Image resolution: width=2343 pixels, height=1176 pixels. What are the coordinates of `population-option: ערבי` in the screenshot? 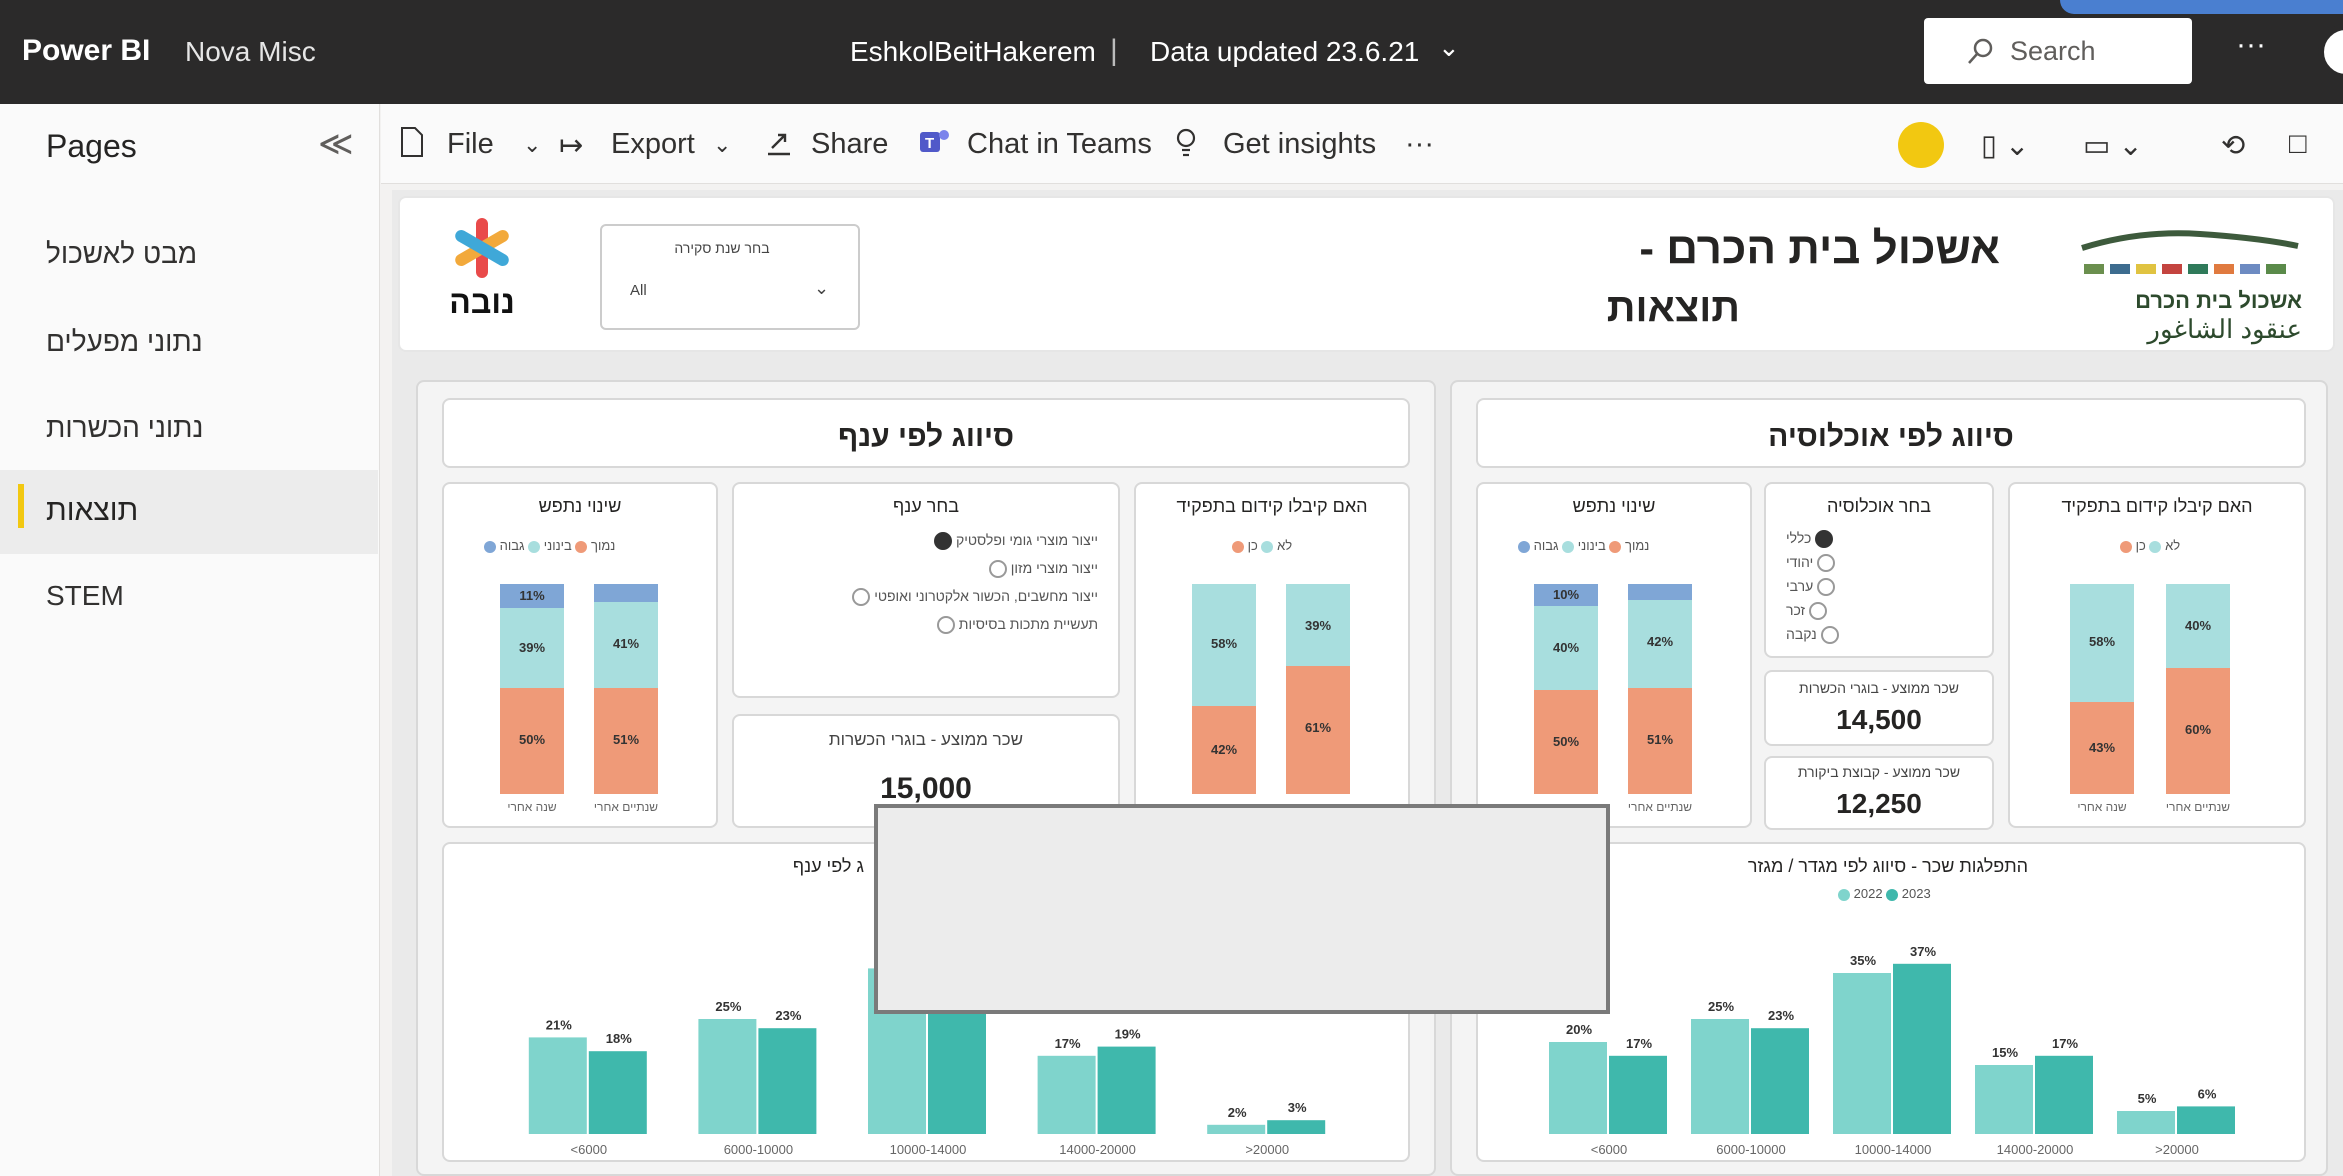 It's located at (1811, 587).